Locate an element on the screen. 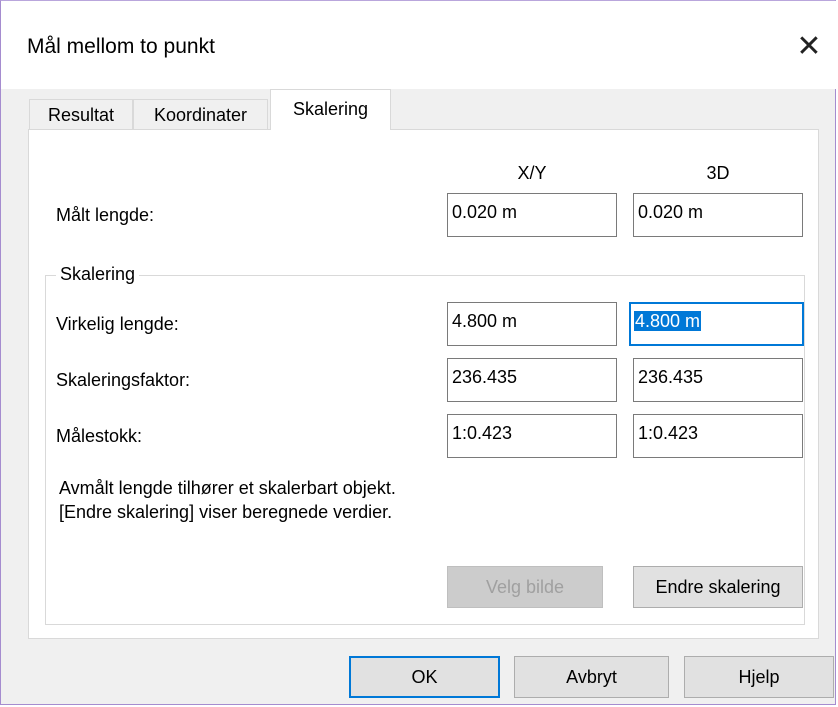  tab-koordinater: Koordinater is located at coordinates (200, 114).